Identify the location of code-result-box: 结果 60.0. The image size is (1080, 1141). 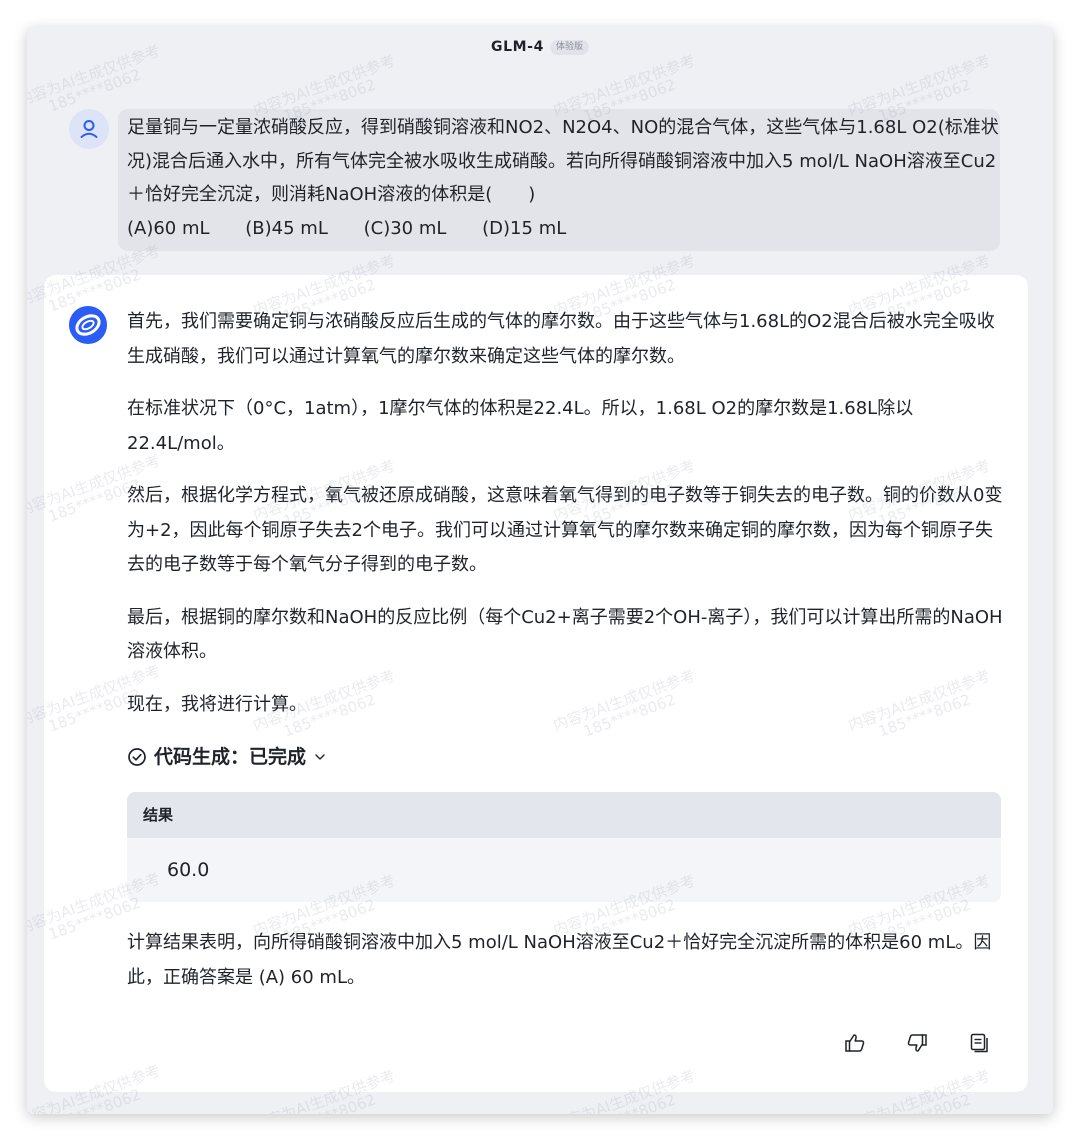
(564, 847).